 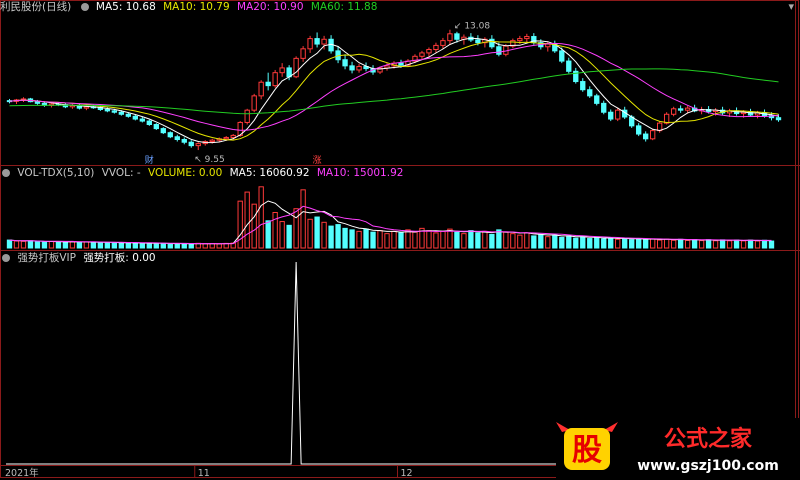 What do you see at coordinates (791, 6) in the screenshot?
I see `caret-icon: ▾` at bounding box center [791, 6].